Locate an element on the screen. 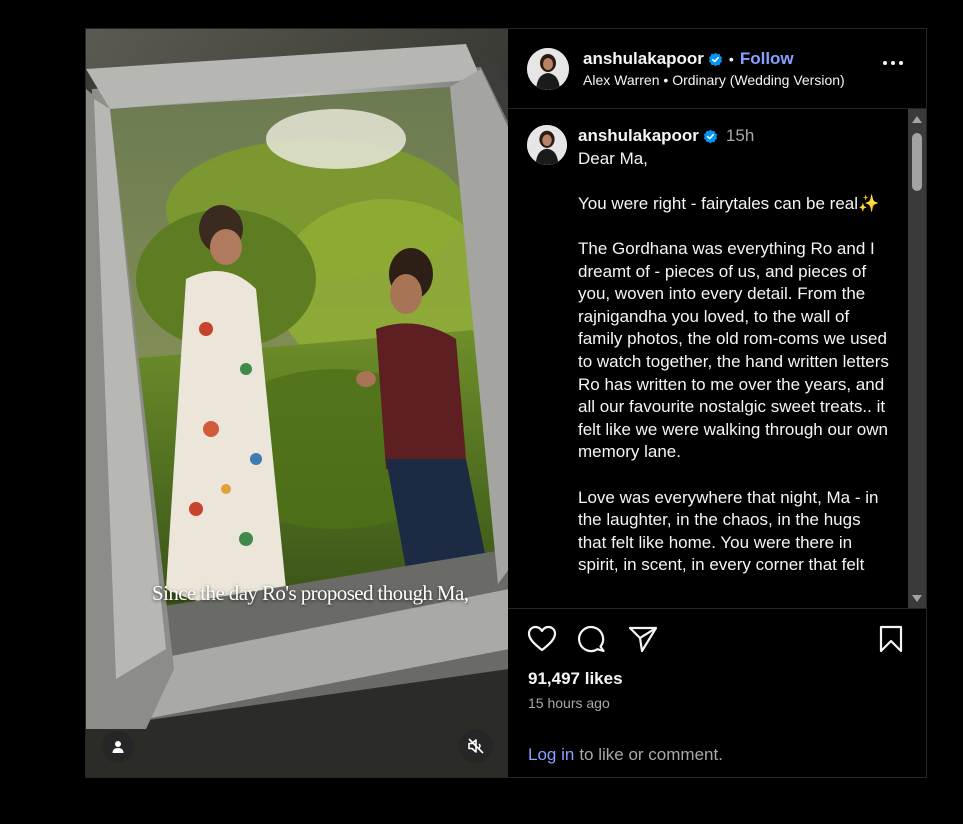  video-subtitle: Since the day Ro's proposed though Ma, is located at coordinates (310, 593).